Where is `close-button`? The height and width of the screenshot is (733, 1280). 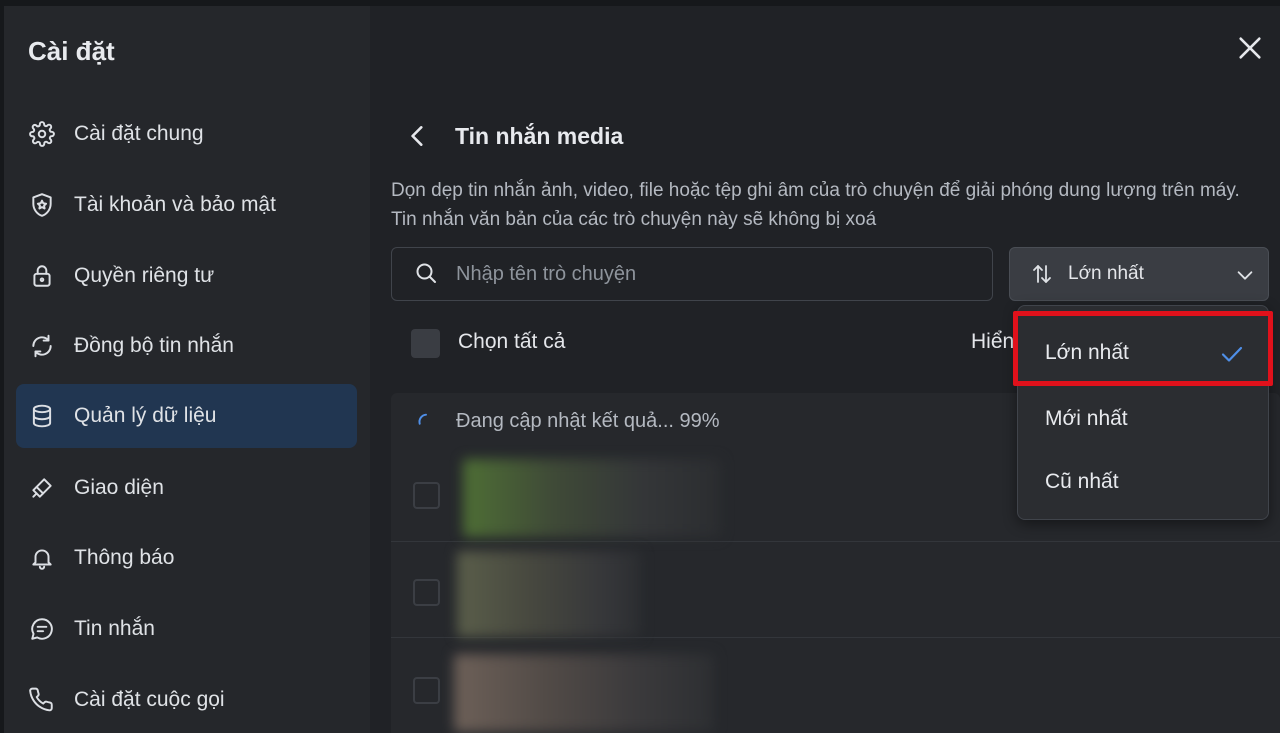 close-button is located at coordinates (1250, 48).